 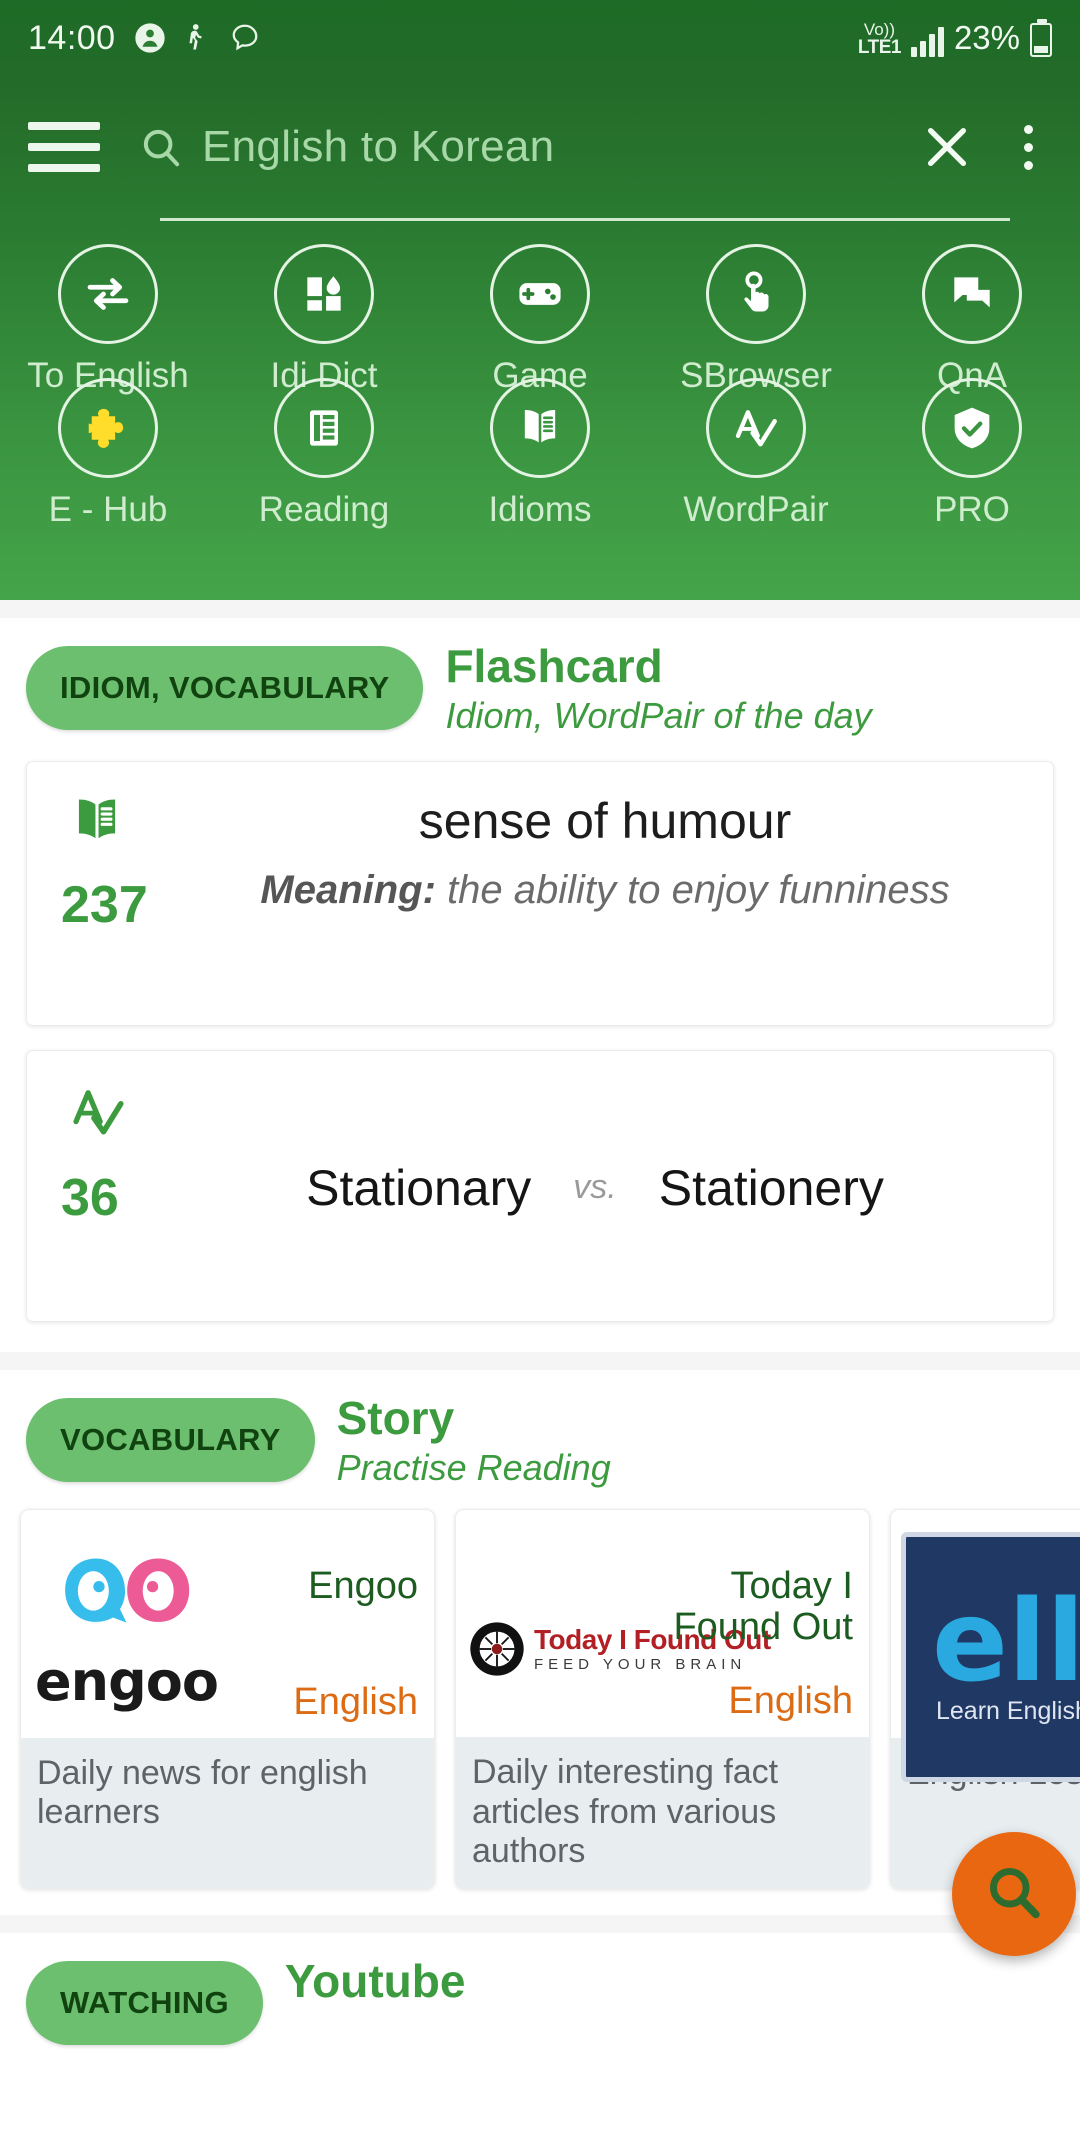 What do you see at coordinates (227, 1624) in the screenshot?
I see `engoo-card-top: engoo Engoo English` at bounding box center [227, 1624].